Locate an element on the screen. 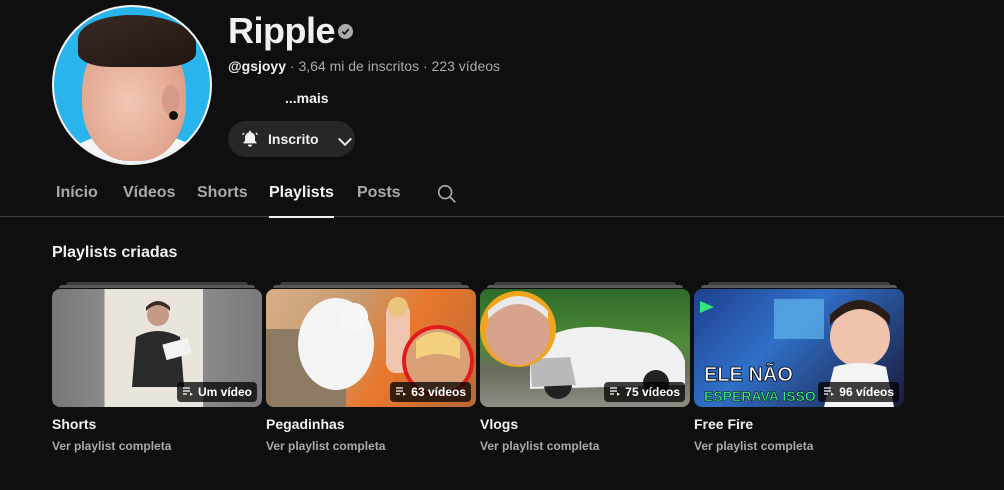 This screenshot has height=490, width=1004. playlist-thumbnail: 63 vídeos is located at coordinates (371, 348).